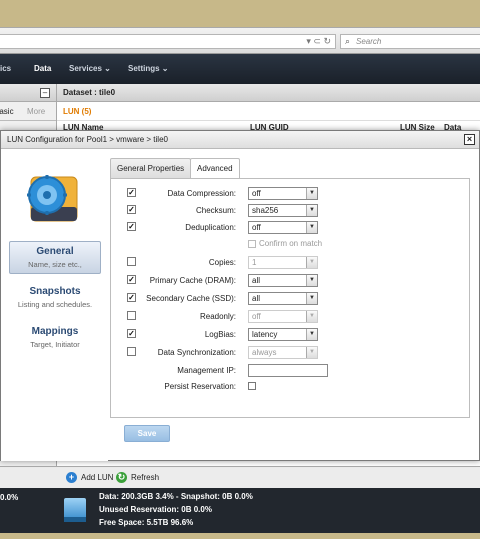  I want to click on row-persist: Persist Reservation:, so click(290, 387).